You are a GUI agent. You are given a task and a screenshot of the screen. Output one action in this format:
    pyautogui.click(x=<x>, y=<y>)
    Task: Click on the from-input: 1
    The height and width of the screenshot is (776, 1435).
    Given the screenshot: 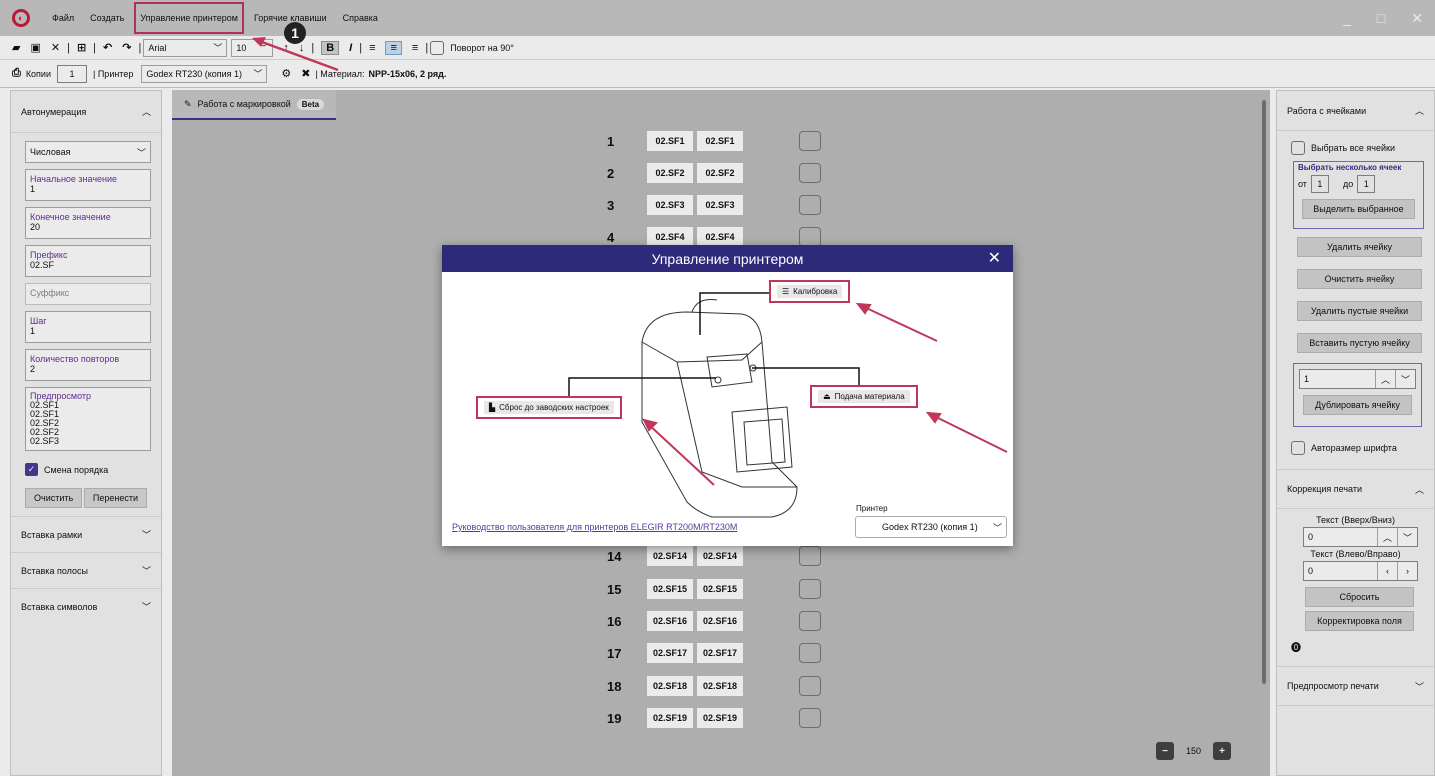 What is the action you would take?
    pyautogui.click(x=1319, y=184)
    